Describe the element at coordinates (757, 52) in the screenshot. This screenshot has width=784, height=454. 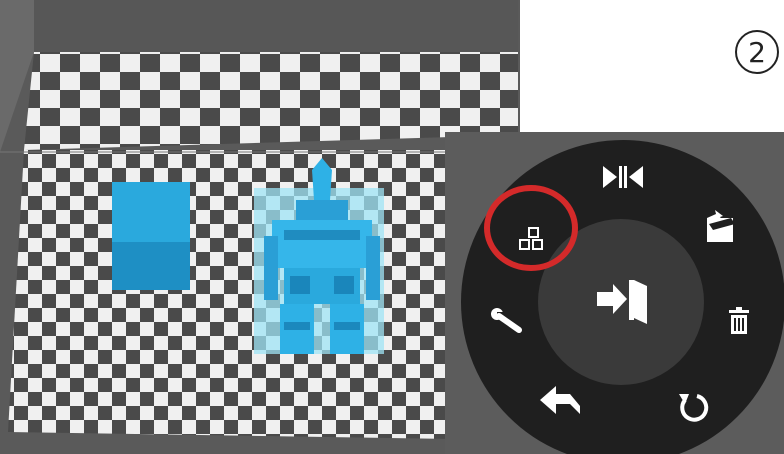
I see `step-number-badge: 2` at that location.